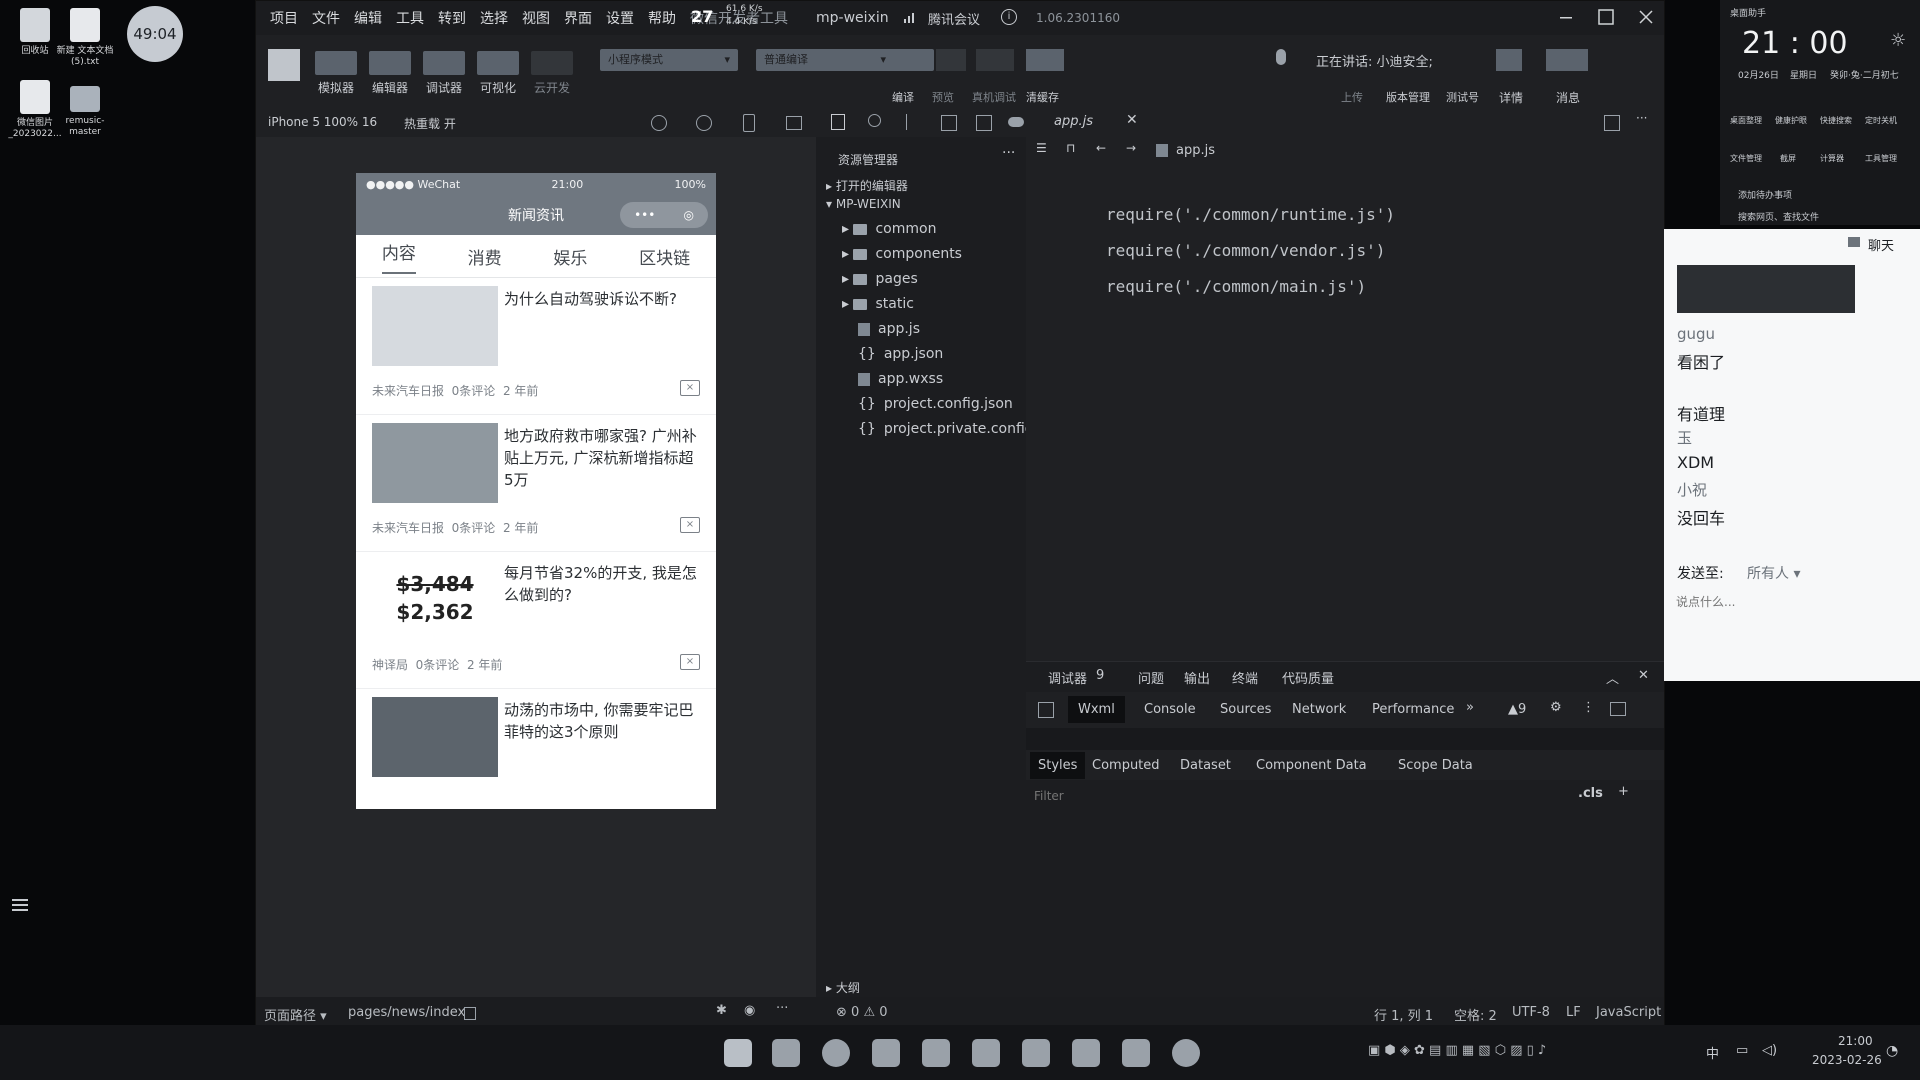  I want to click on tab-consume: 消费, so click(485, 256).